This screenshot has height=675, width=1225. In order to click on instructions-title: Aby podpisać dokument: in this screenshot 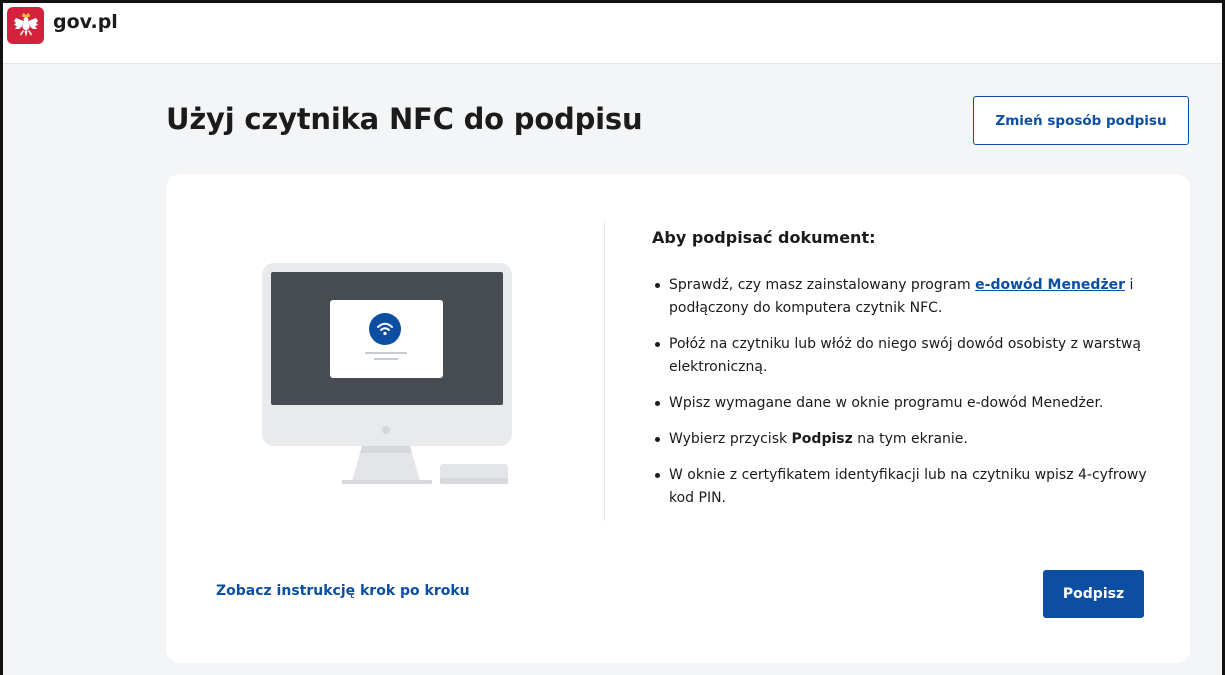, I will do `click(764, 237)`.